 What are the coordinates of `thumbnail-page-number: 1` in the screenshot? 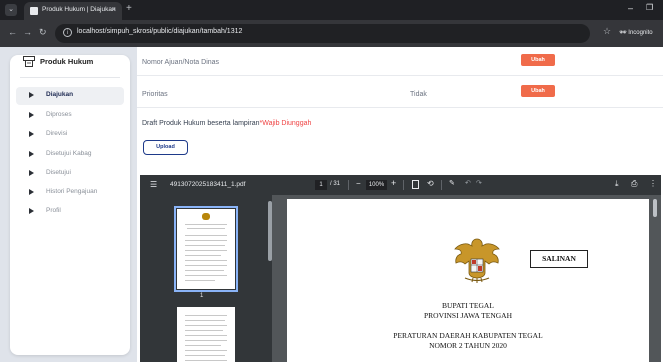 It's located at (202, 296).